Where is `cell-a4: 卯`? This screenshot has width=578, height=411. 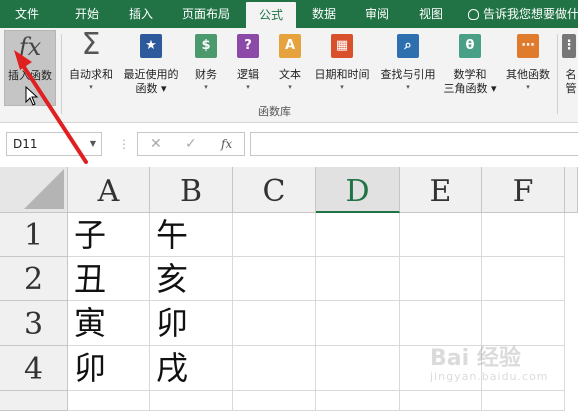
cell-a4: 卯 is located at coordinates (109, 368).